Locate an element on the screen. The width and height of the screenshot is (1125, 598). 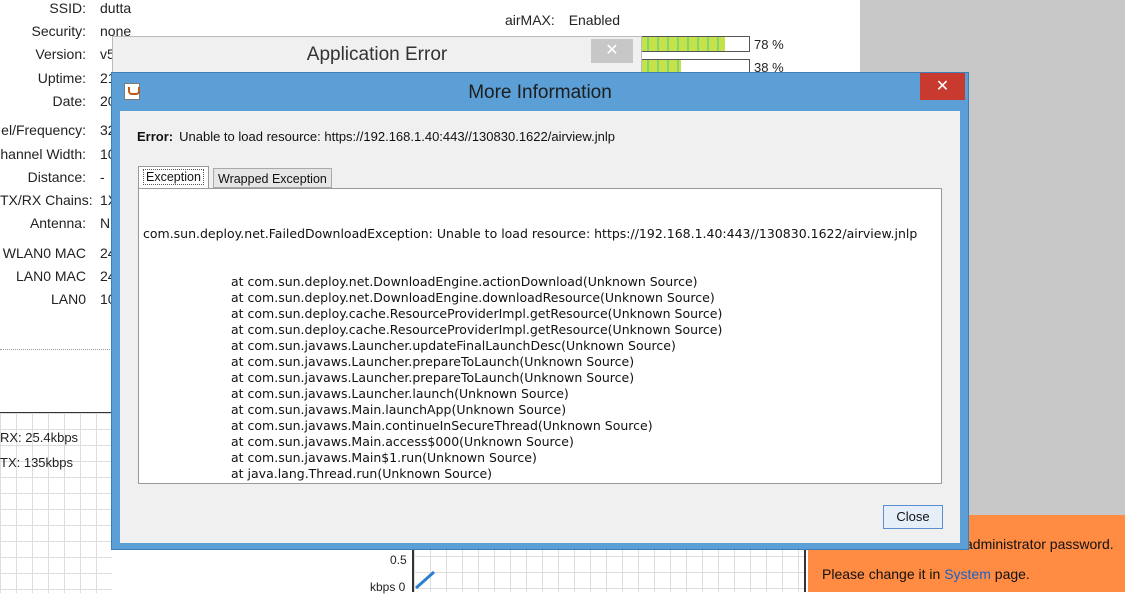
info-label: Security: is located at coordinates (58, 31).